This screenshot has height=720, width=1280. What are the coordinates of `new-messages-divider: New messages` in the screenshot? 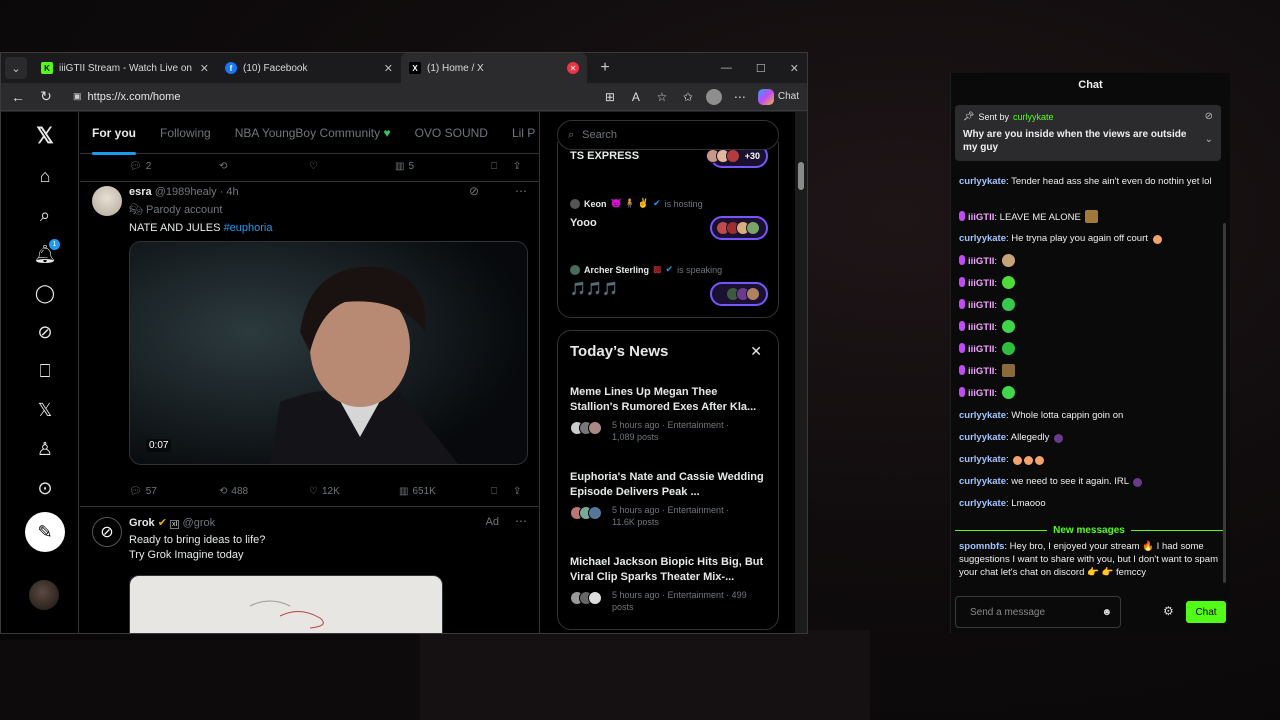 It's located at (1089, 530).